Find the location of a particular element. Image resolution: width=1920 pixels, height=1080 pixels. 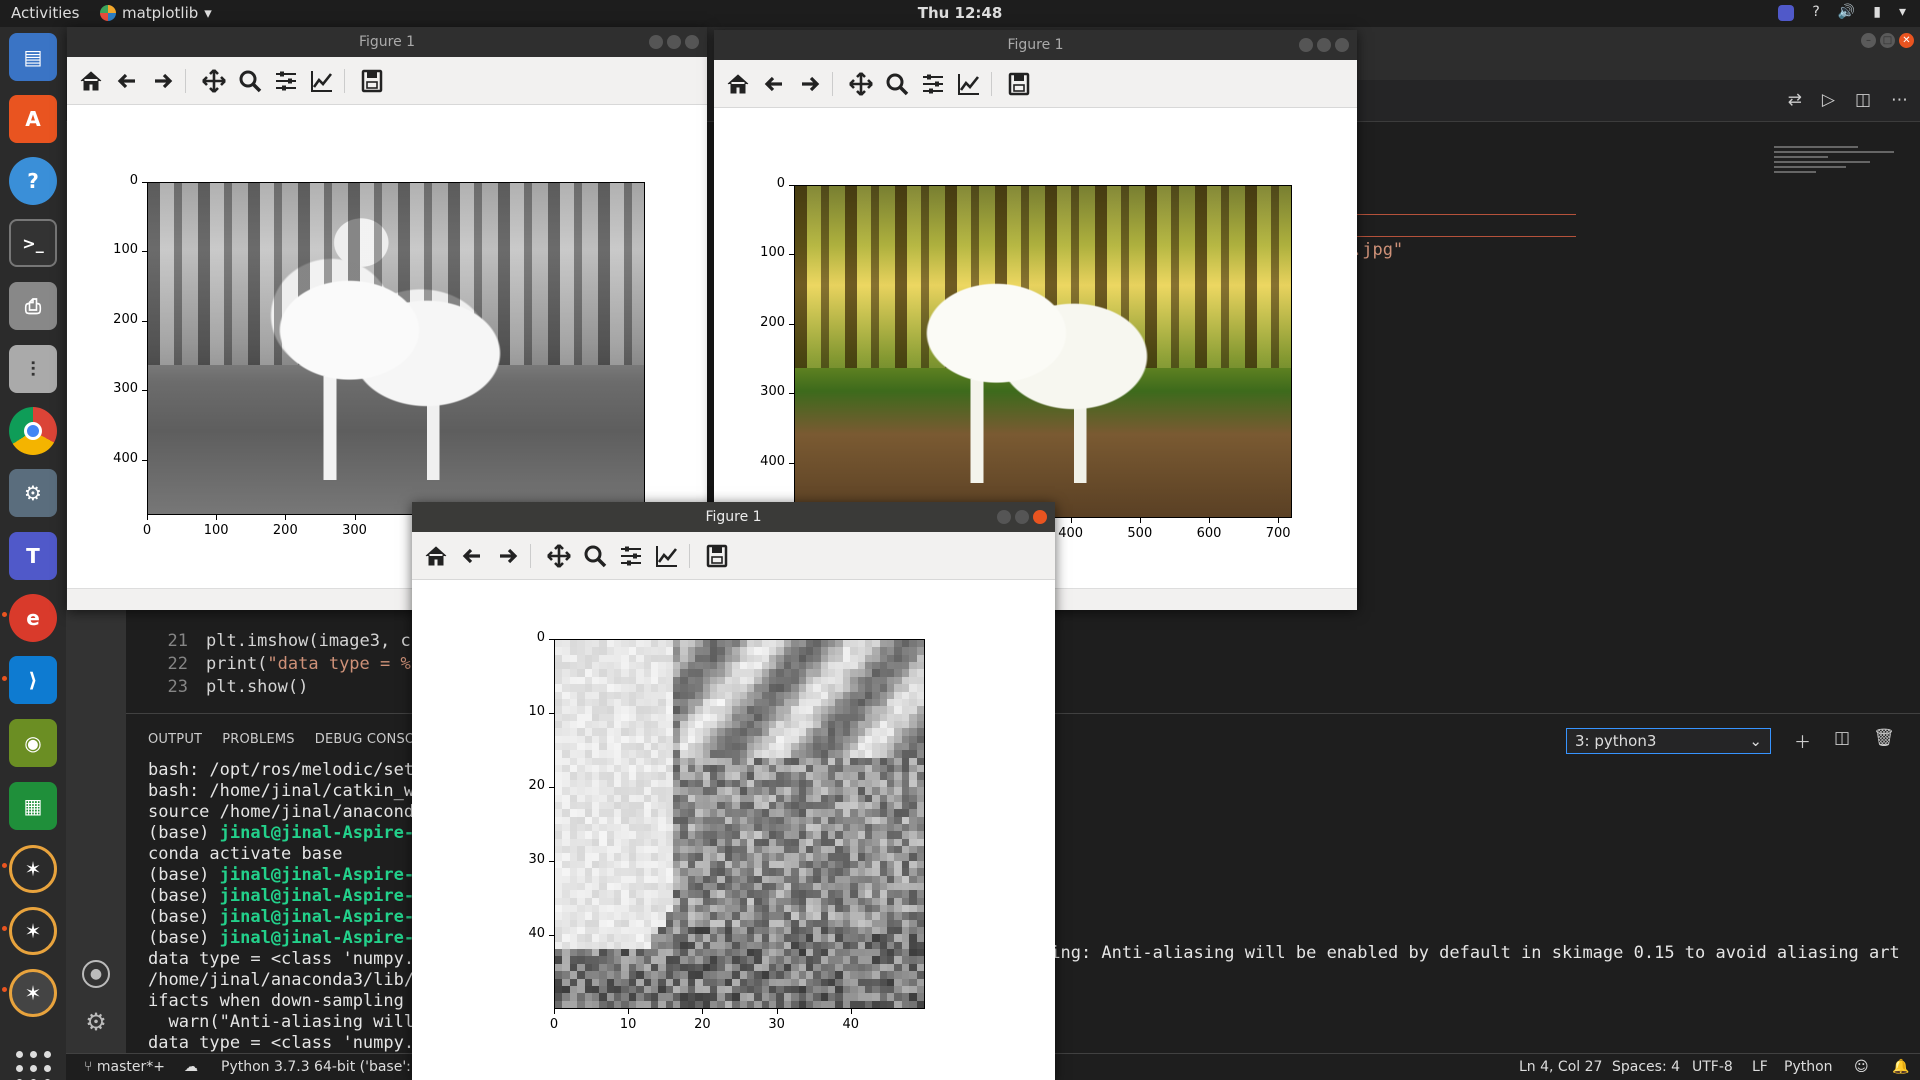

close-icon: ✕ is located at coordinates (1906, 40).